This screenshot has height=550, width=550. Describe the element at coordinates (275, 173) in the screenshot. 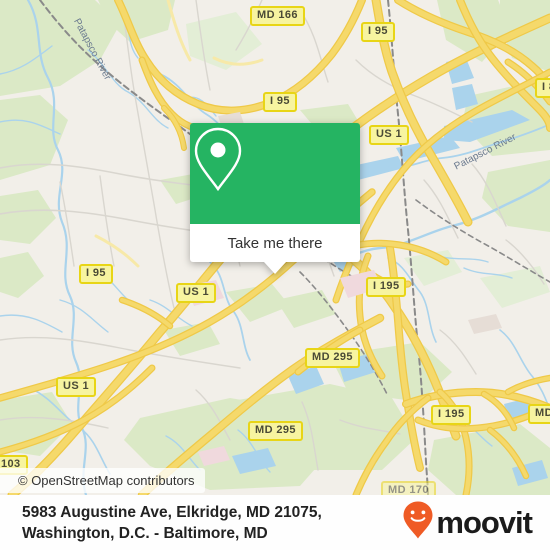

I see `popup-header` at that location.